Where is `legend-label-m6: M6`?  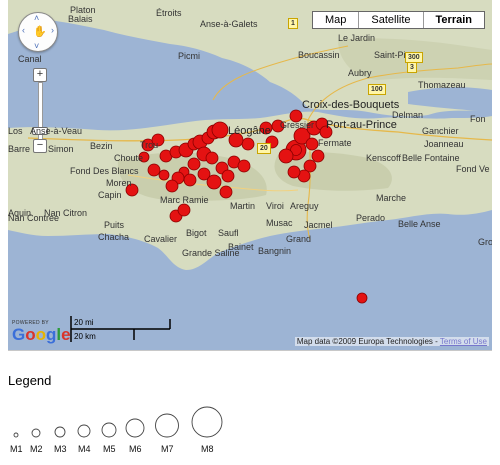
legend-label-m6: M6 is located at coordinates (135, 449).